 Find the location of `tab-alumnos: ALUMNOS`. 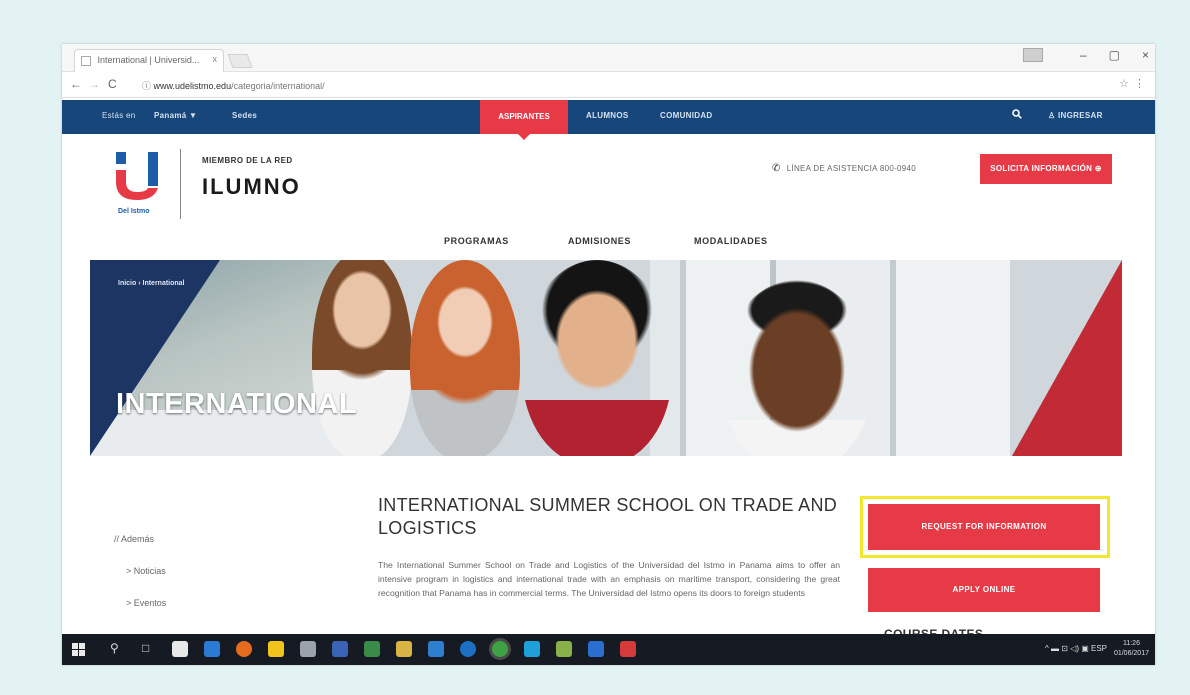

tab-alumnos: ALUMNOS is located at coordinates (607, 115).